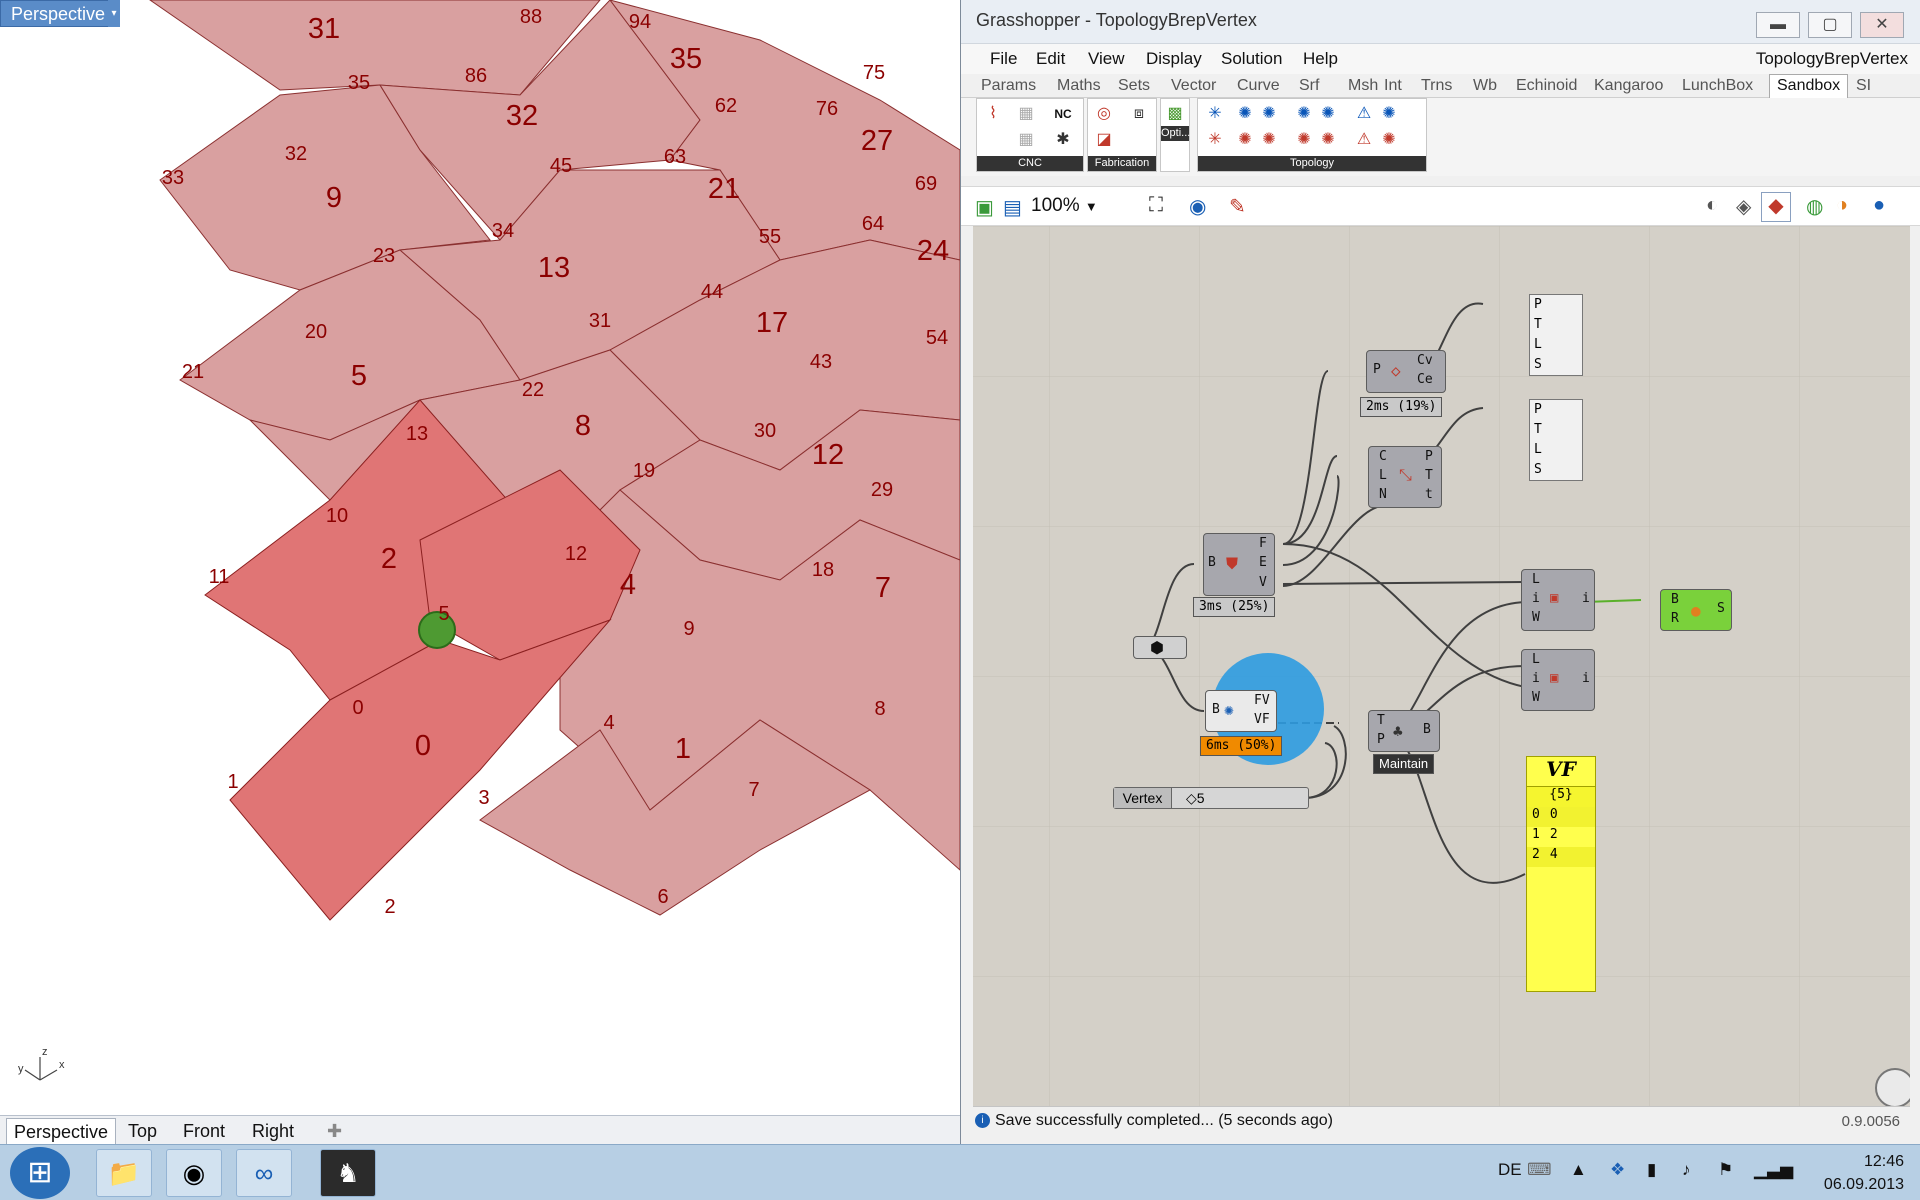  Describe the element at coordinates (273, 1131) in the screenshot. I see `tab-right: Right` at that location.